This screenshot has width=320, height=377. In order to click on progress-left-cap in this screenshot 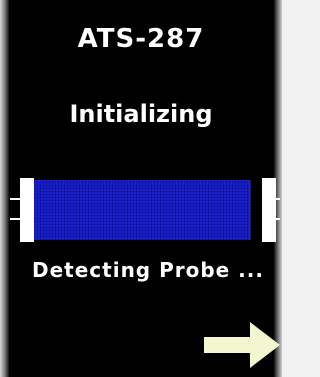, I will do `click(27, 210)`.